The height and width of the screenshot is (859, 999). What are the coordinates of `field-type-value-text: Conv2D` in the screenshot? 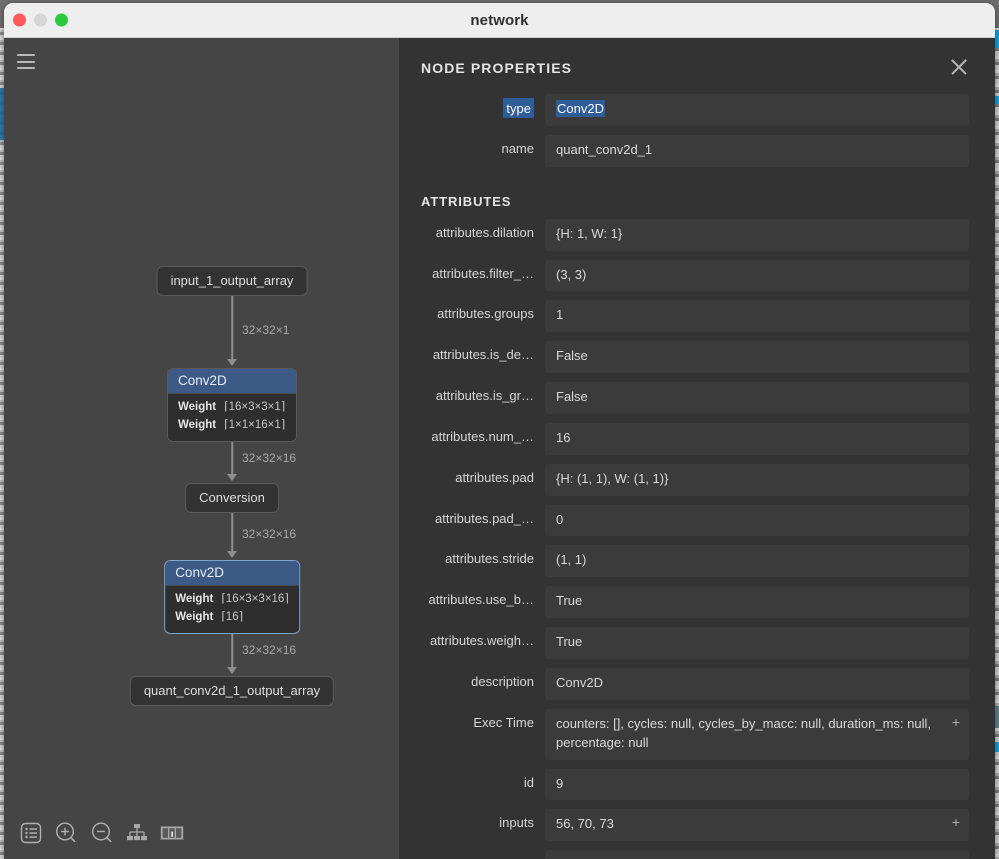 It's located at (580, 108).